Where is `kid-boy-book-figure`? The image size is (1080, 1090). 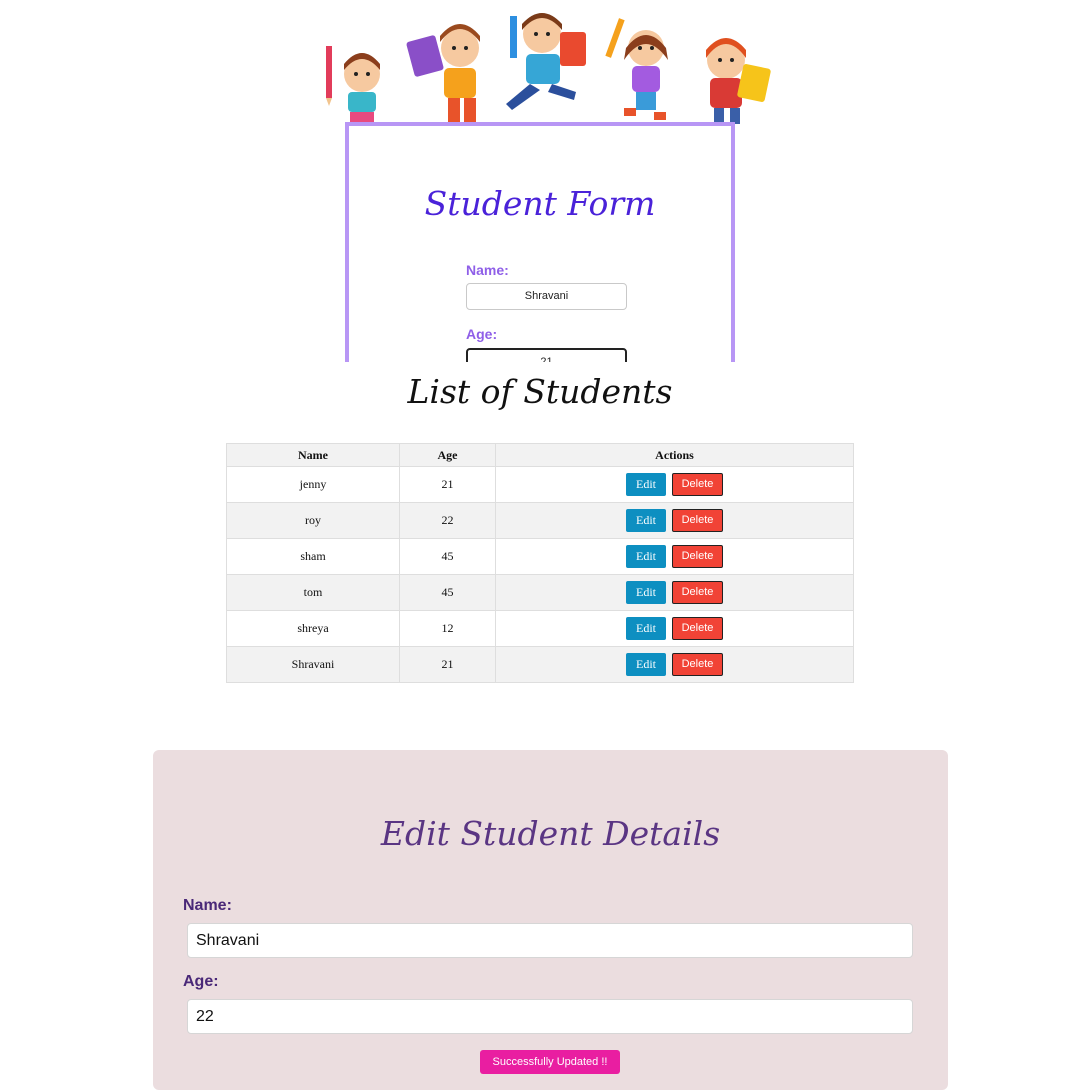 kid-boy-book-figure is located at coordinates (443, 73).